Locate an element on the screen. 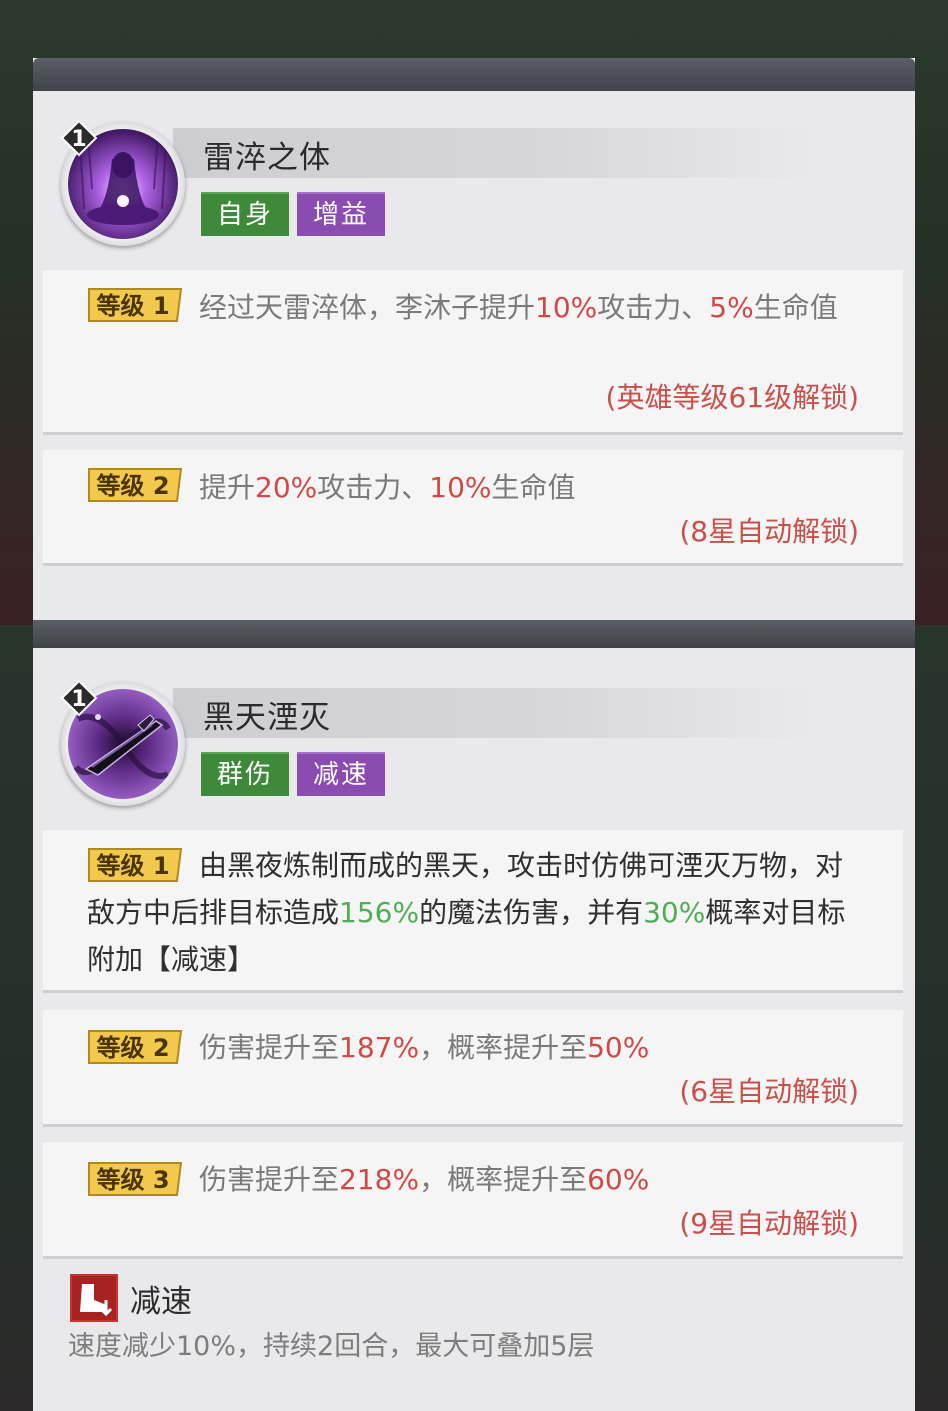  tag-aoe: 群伤 is located at coordinates (245, 774).